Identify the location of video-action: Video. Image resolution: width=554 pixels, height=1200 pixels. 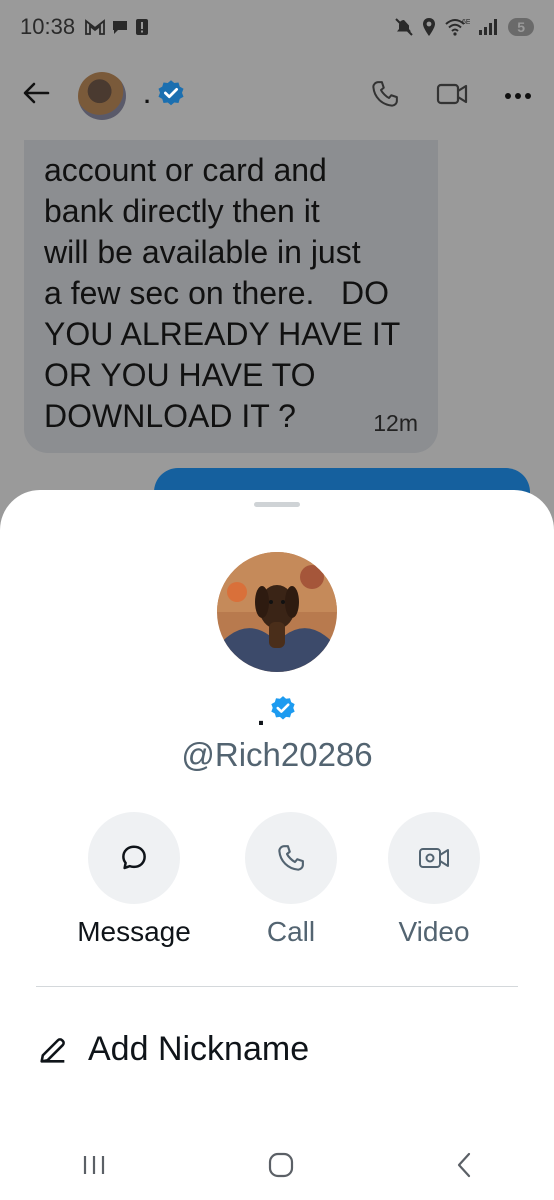
(434, 880).